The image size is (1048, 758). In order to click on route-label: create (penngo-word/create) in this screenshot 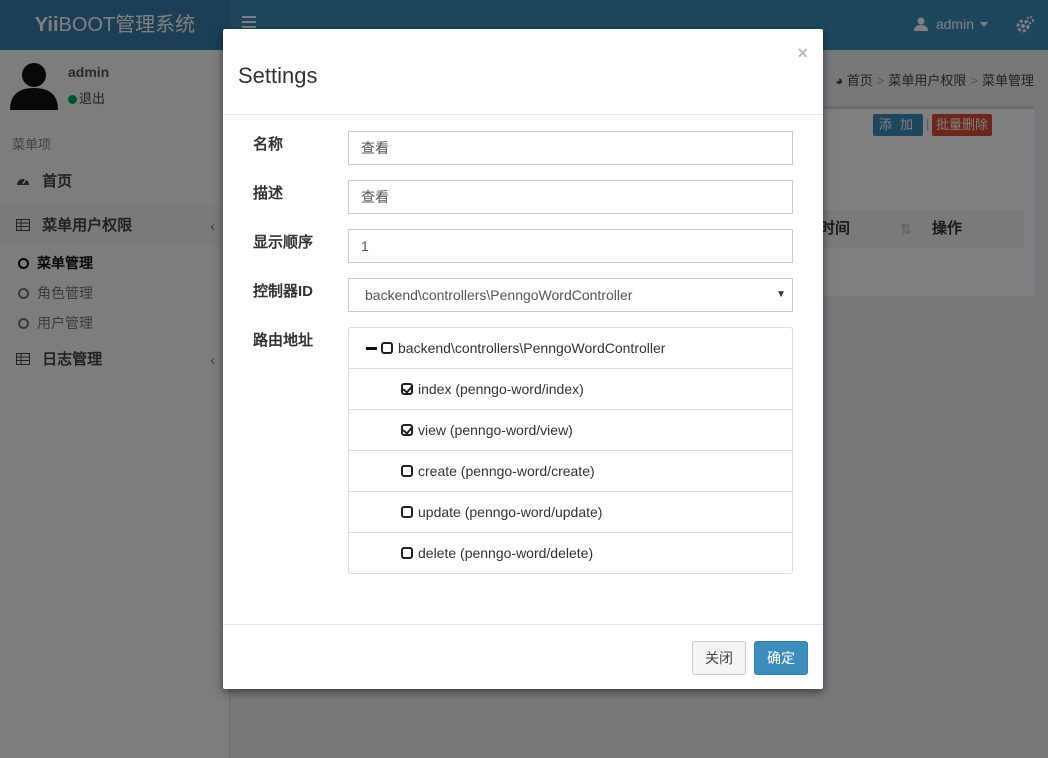, I will do `click(506, 471)`.